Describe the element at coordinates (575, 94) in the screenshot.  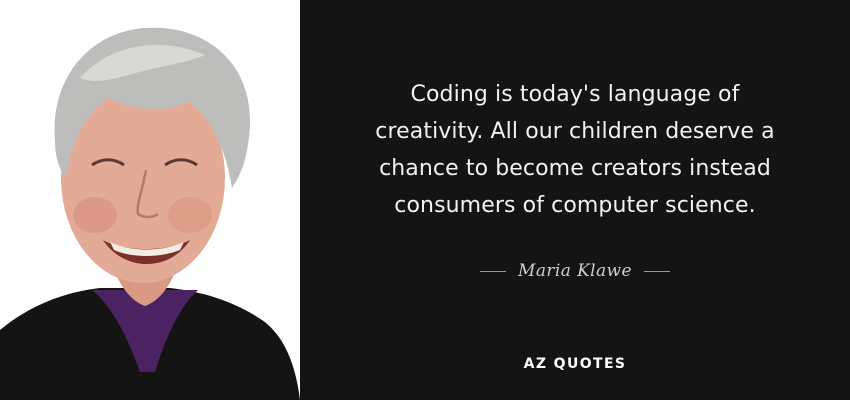
I see `quote-line: Coding is today's language of` at that location.